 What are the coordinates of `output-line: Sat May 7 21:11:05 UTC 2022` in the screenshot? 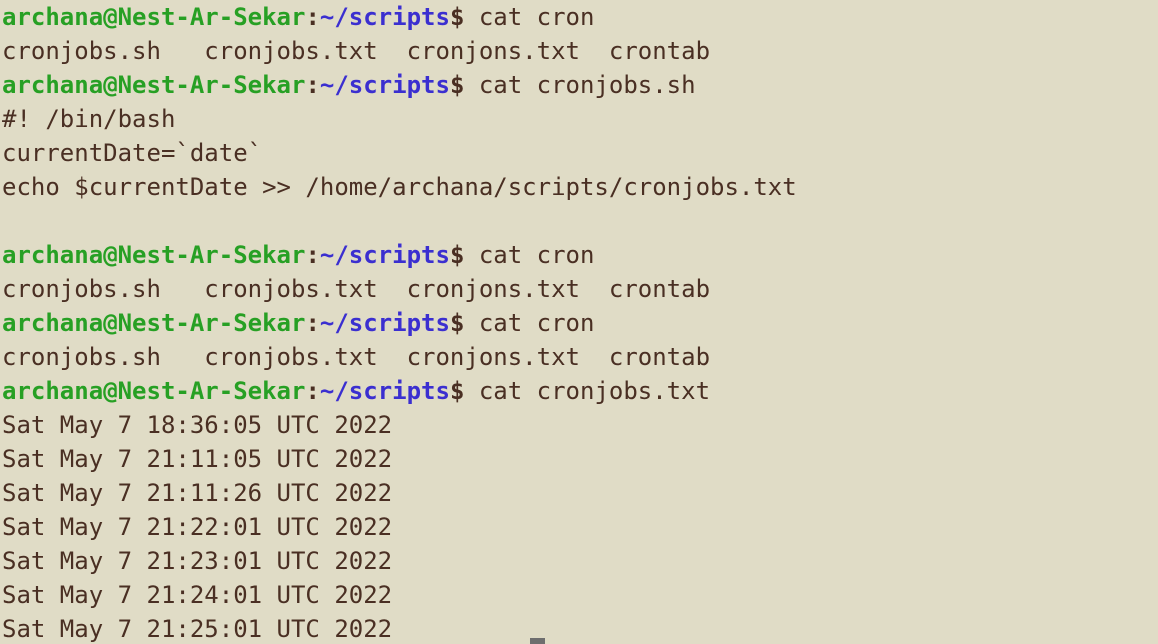 It's located at (580, 459).